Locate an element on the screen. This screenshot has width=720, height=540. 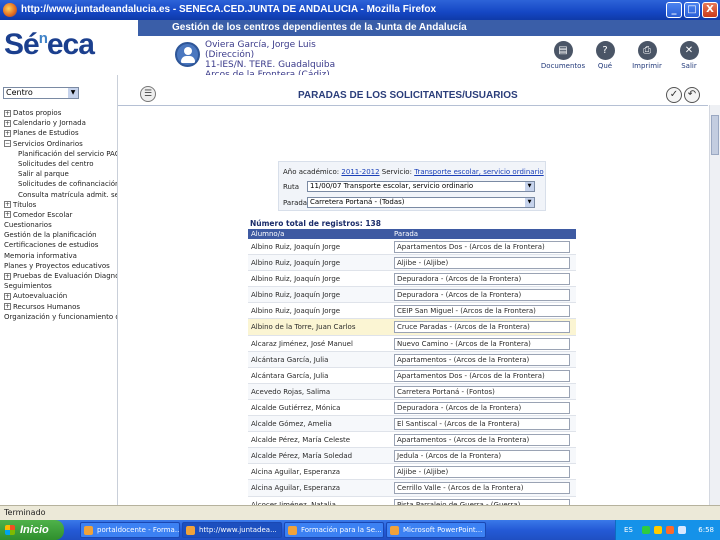
sidebar-item: Solicitudes del centro is located at coordinates (58, 164).